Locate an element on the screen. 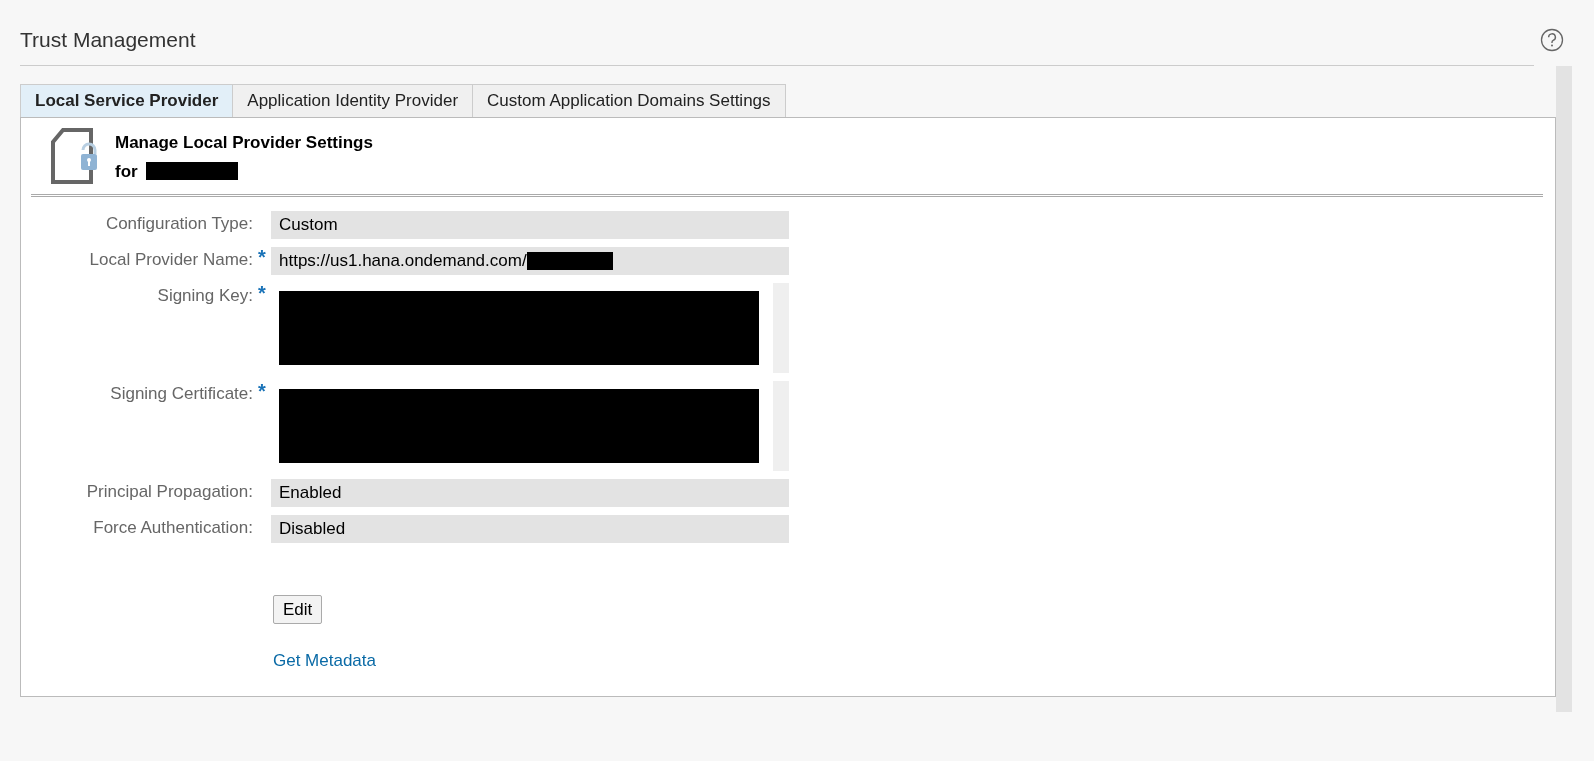  locked-document-icon is located at coordinates (75, 155).